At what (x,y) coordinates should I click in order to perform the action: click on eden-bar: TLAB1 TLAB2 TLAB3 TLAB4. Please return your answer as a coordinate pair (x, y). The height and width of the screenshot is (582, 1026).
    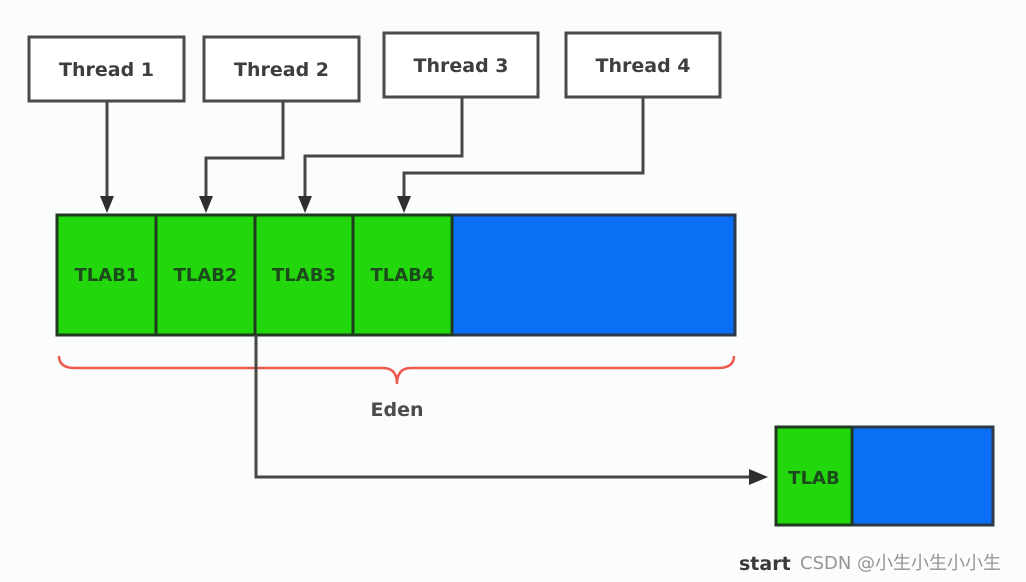
    Looking at the image, I should click on (396, 275).